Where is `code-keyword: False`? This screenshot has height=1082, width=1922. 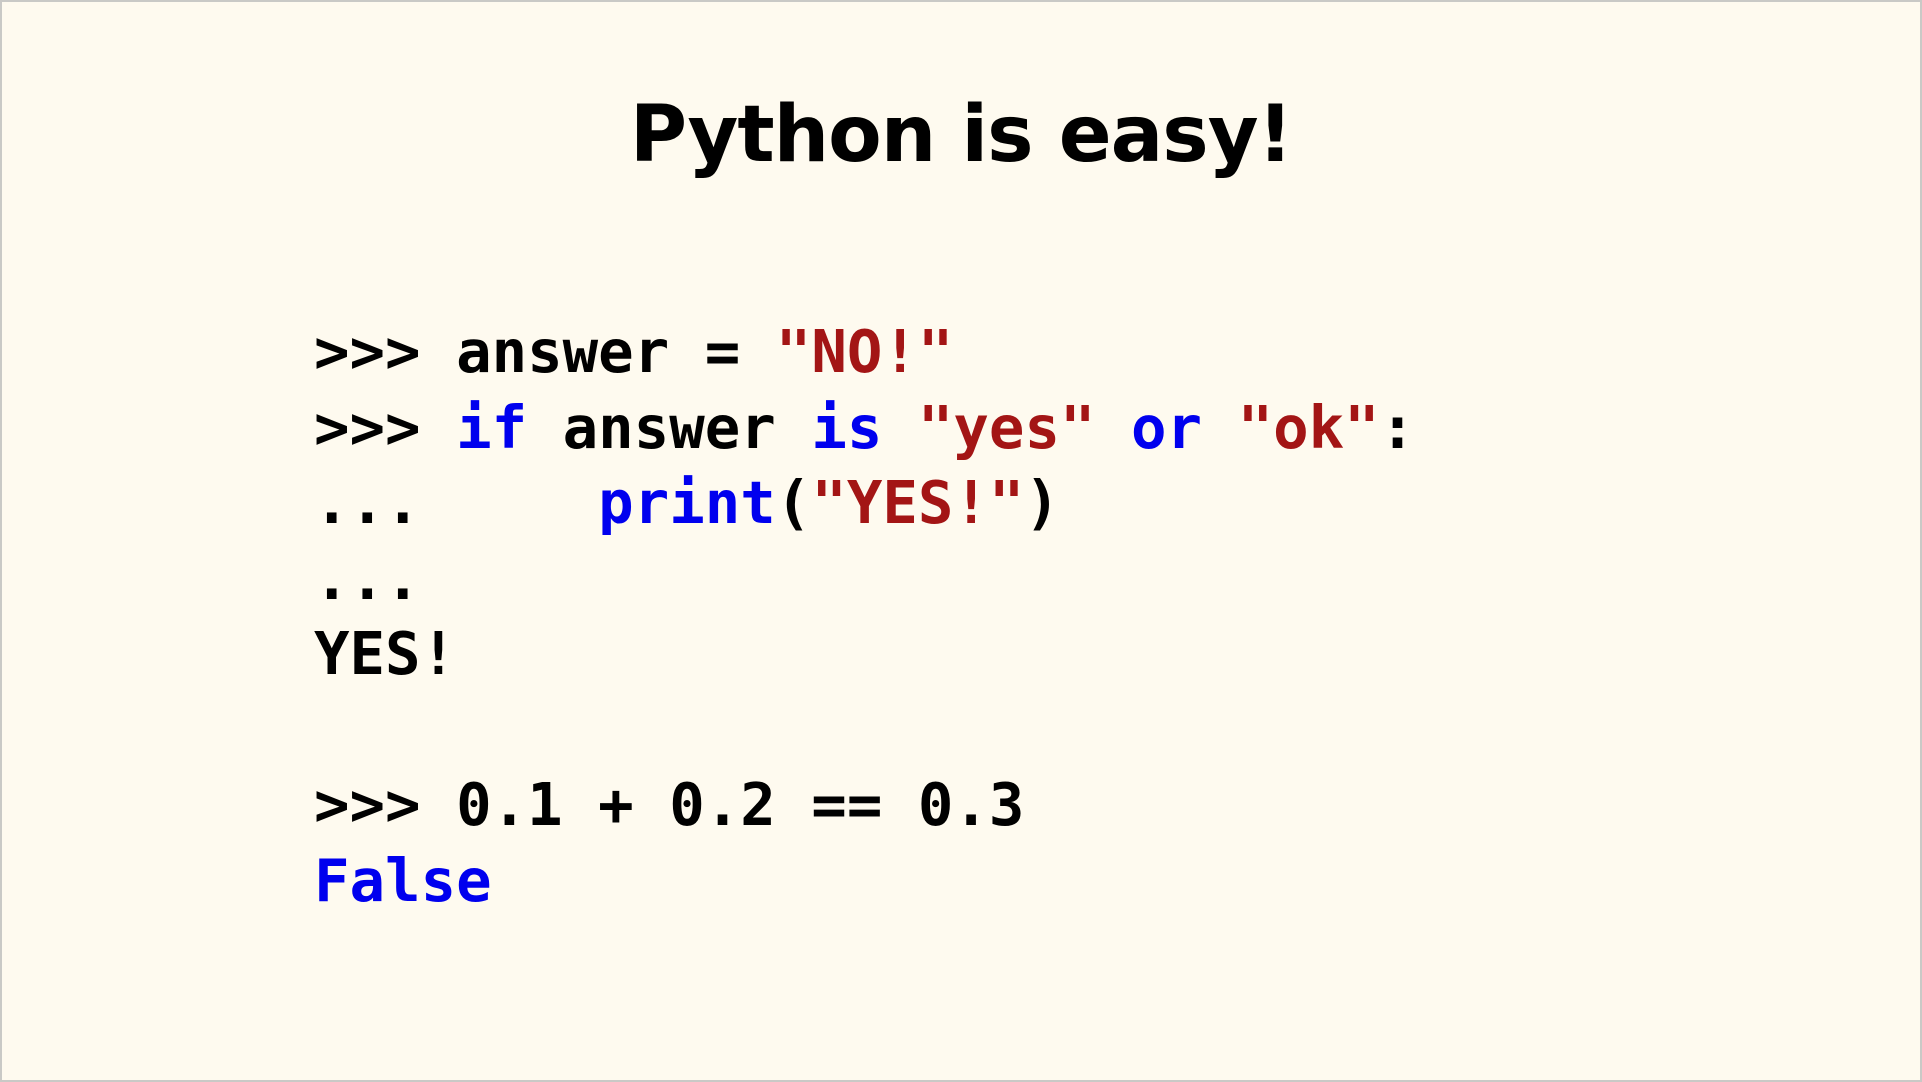
code-keyword: False is located at coordinates (403, 880).